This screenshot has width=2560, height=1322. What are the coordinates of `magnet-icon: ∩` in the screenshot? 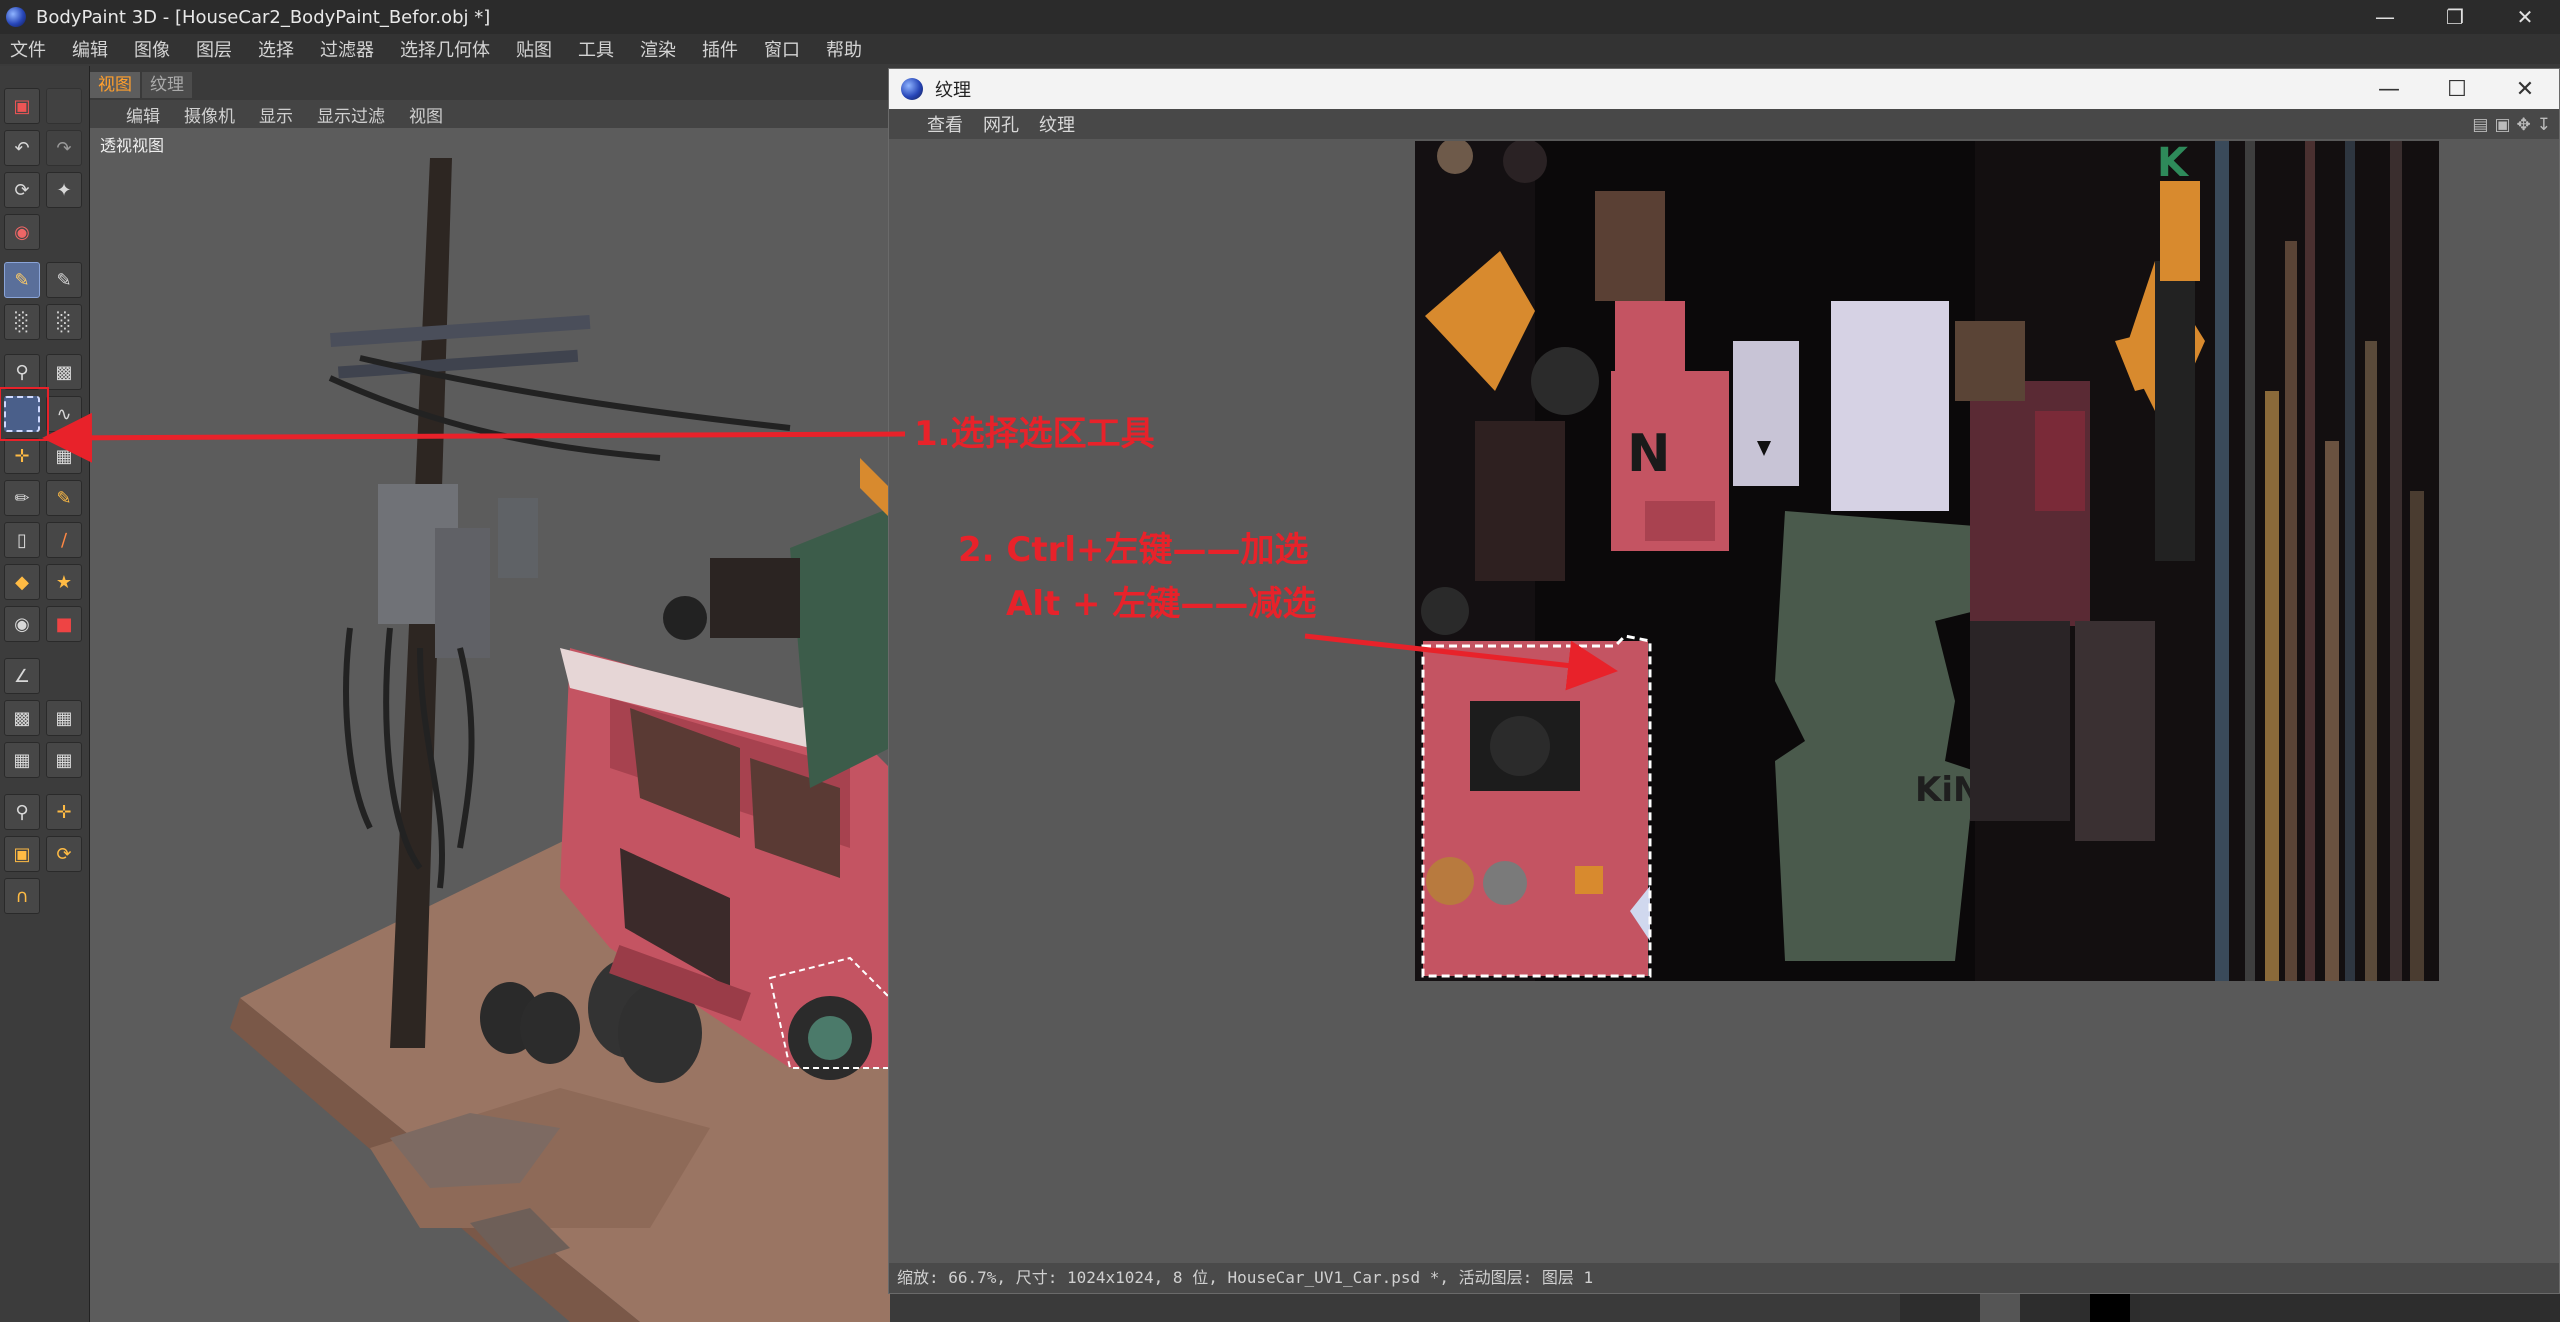 It's located at (22, 896).